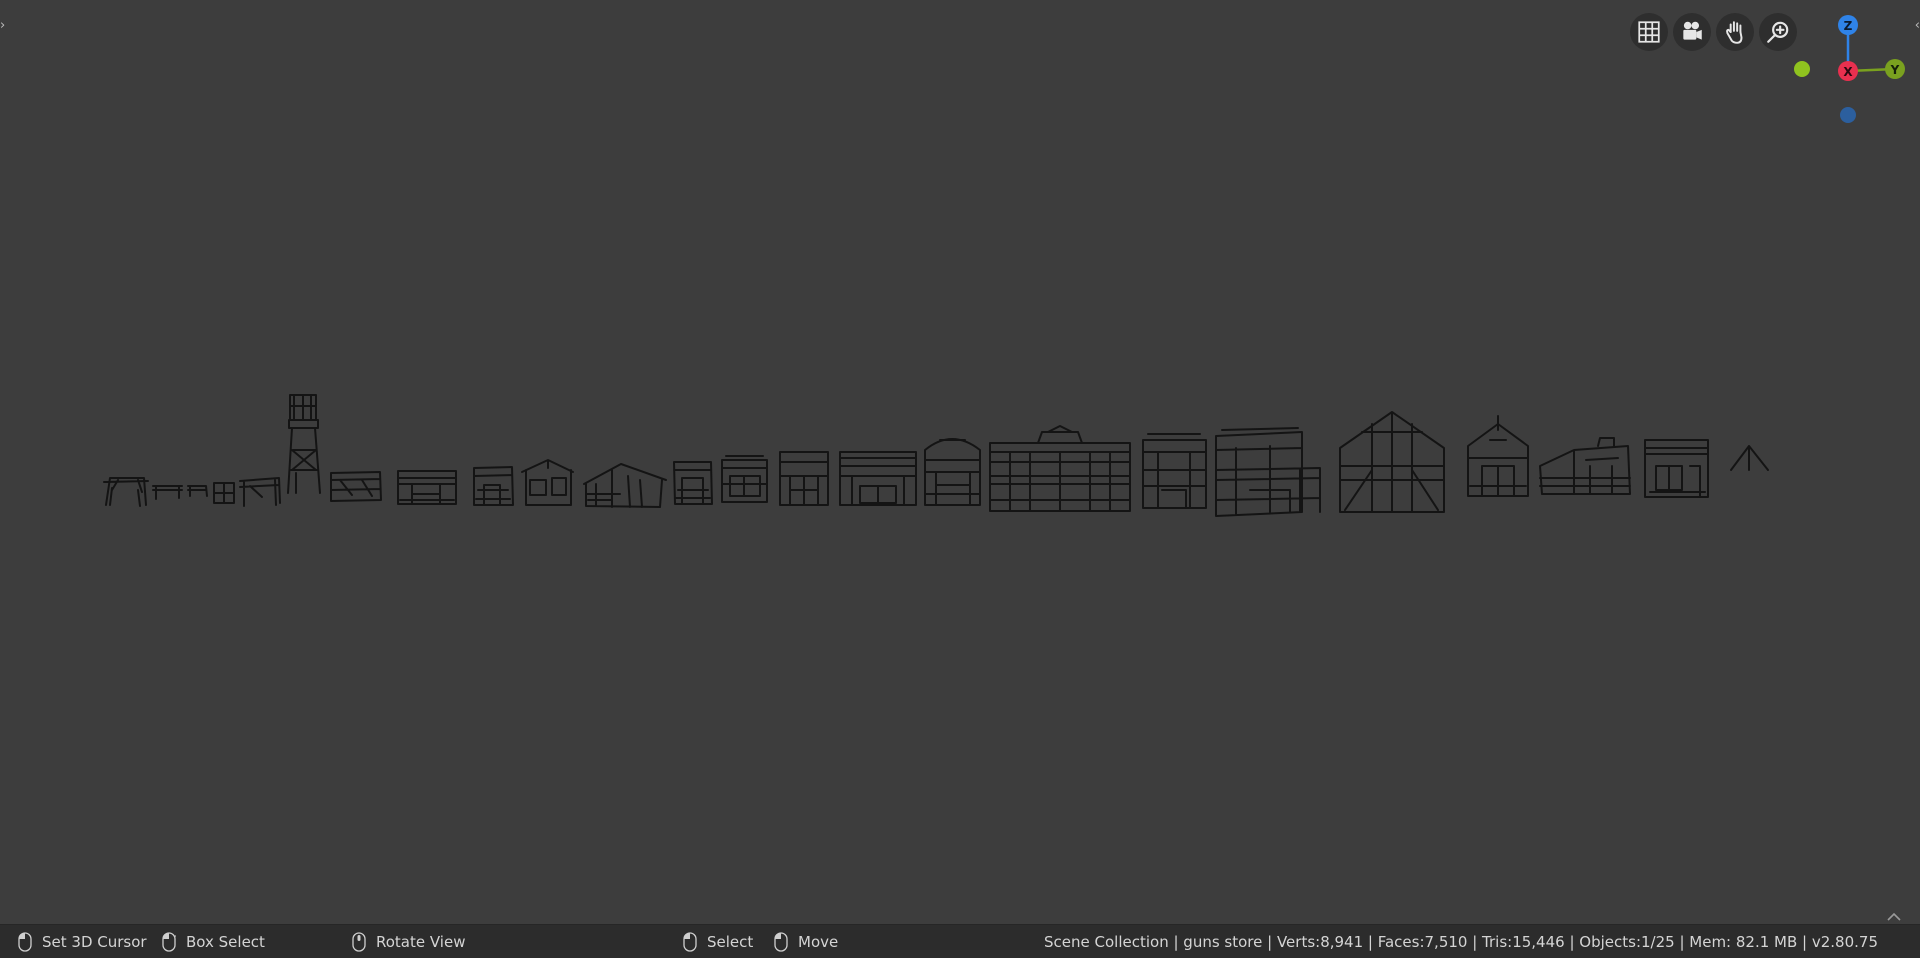 This screenshot has width=1920, height=958. I want to click on water-tower-object, so click(304, 444).